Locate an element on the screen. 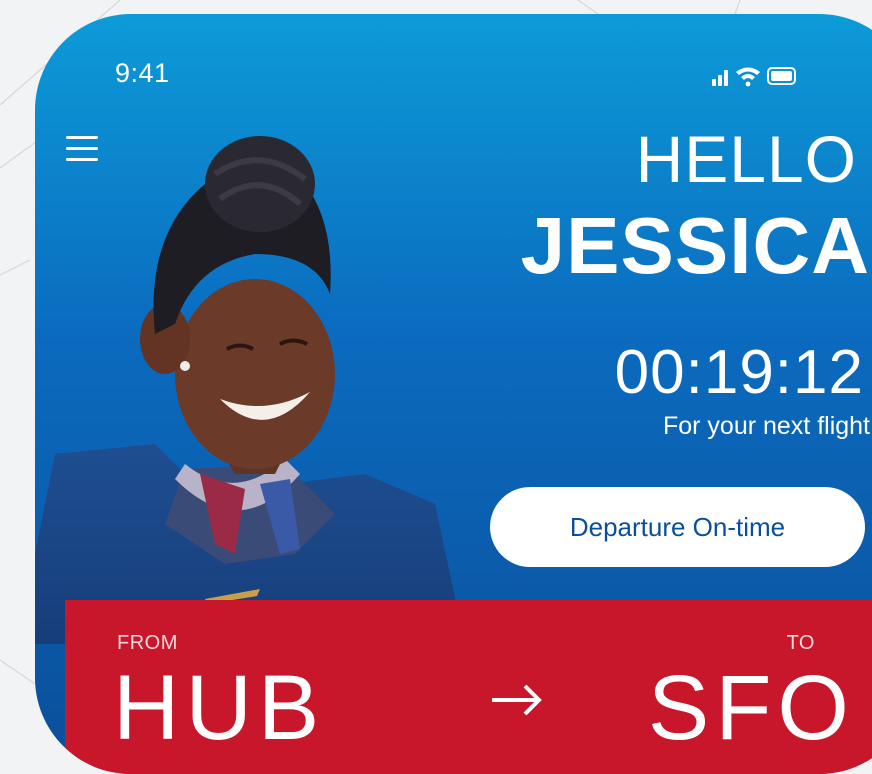  wifi-icon is located at coordinates (748, 77).